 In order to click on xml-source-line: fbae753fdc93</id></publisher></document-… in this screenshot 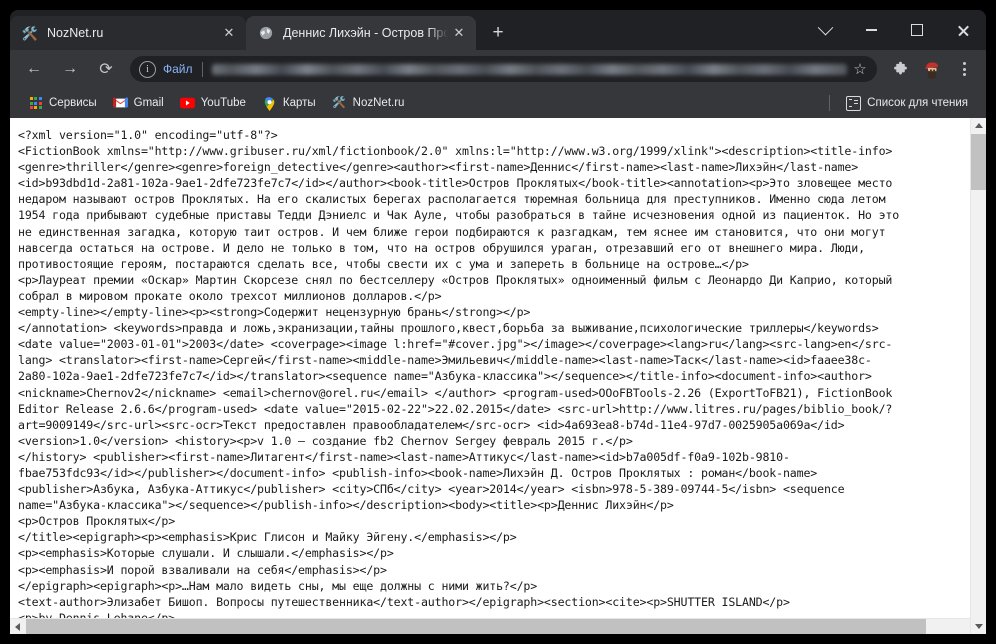, I will do `click(418, 472)`.